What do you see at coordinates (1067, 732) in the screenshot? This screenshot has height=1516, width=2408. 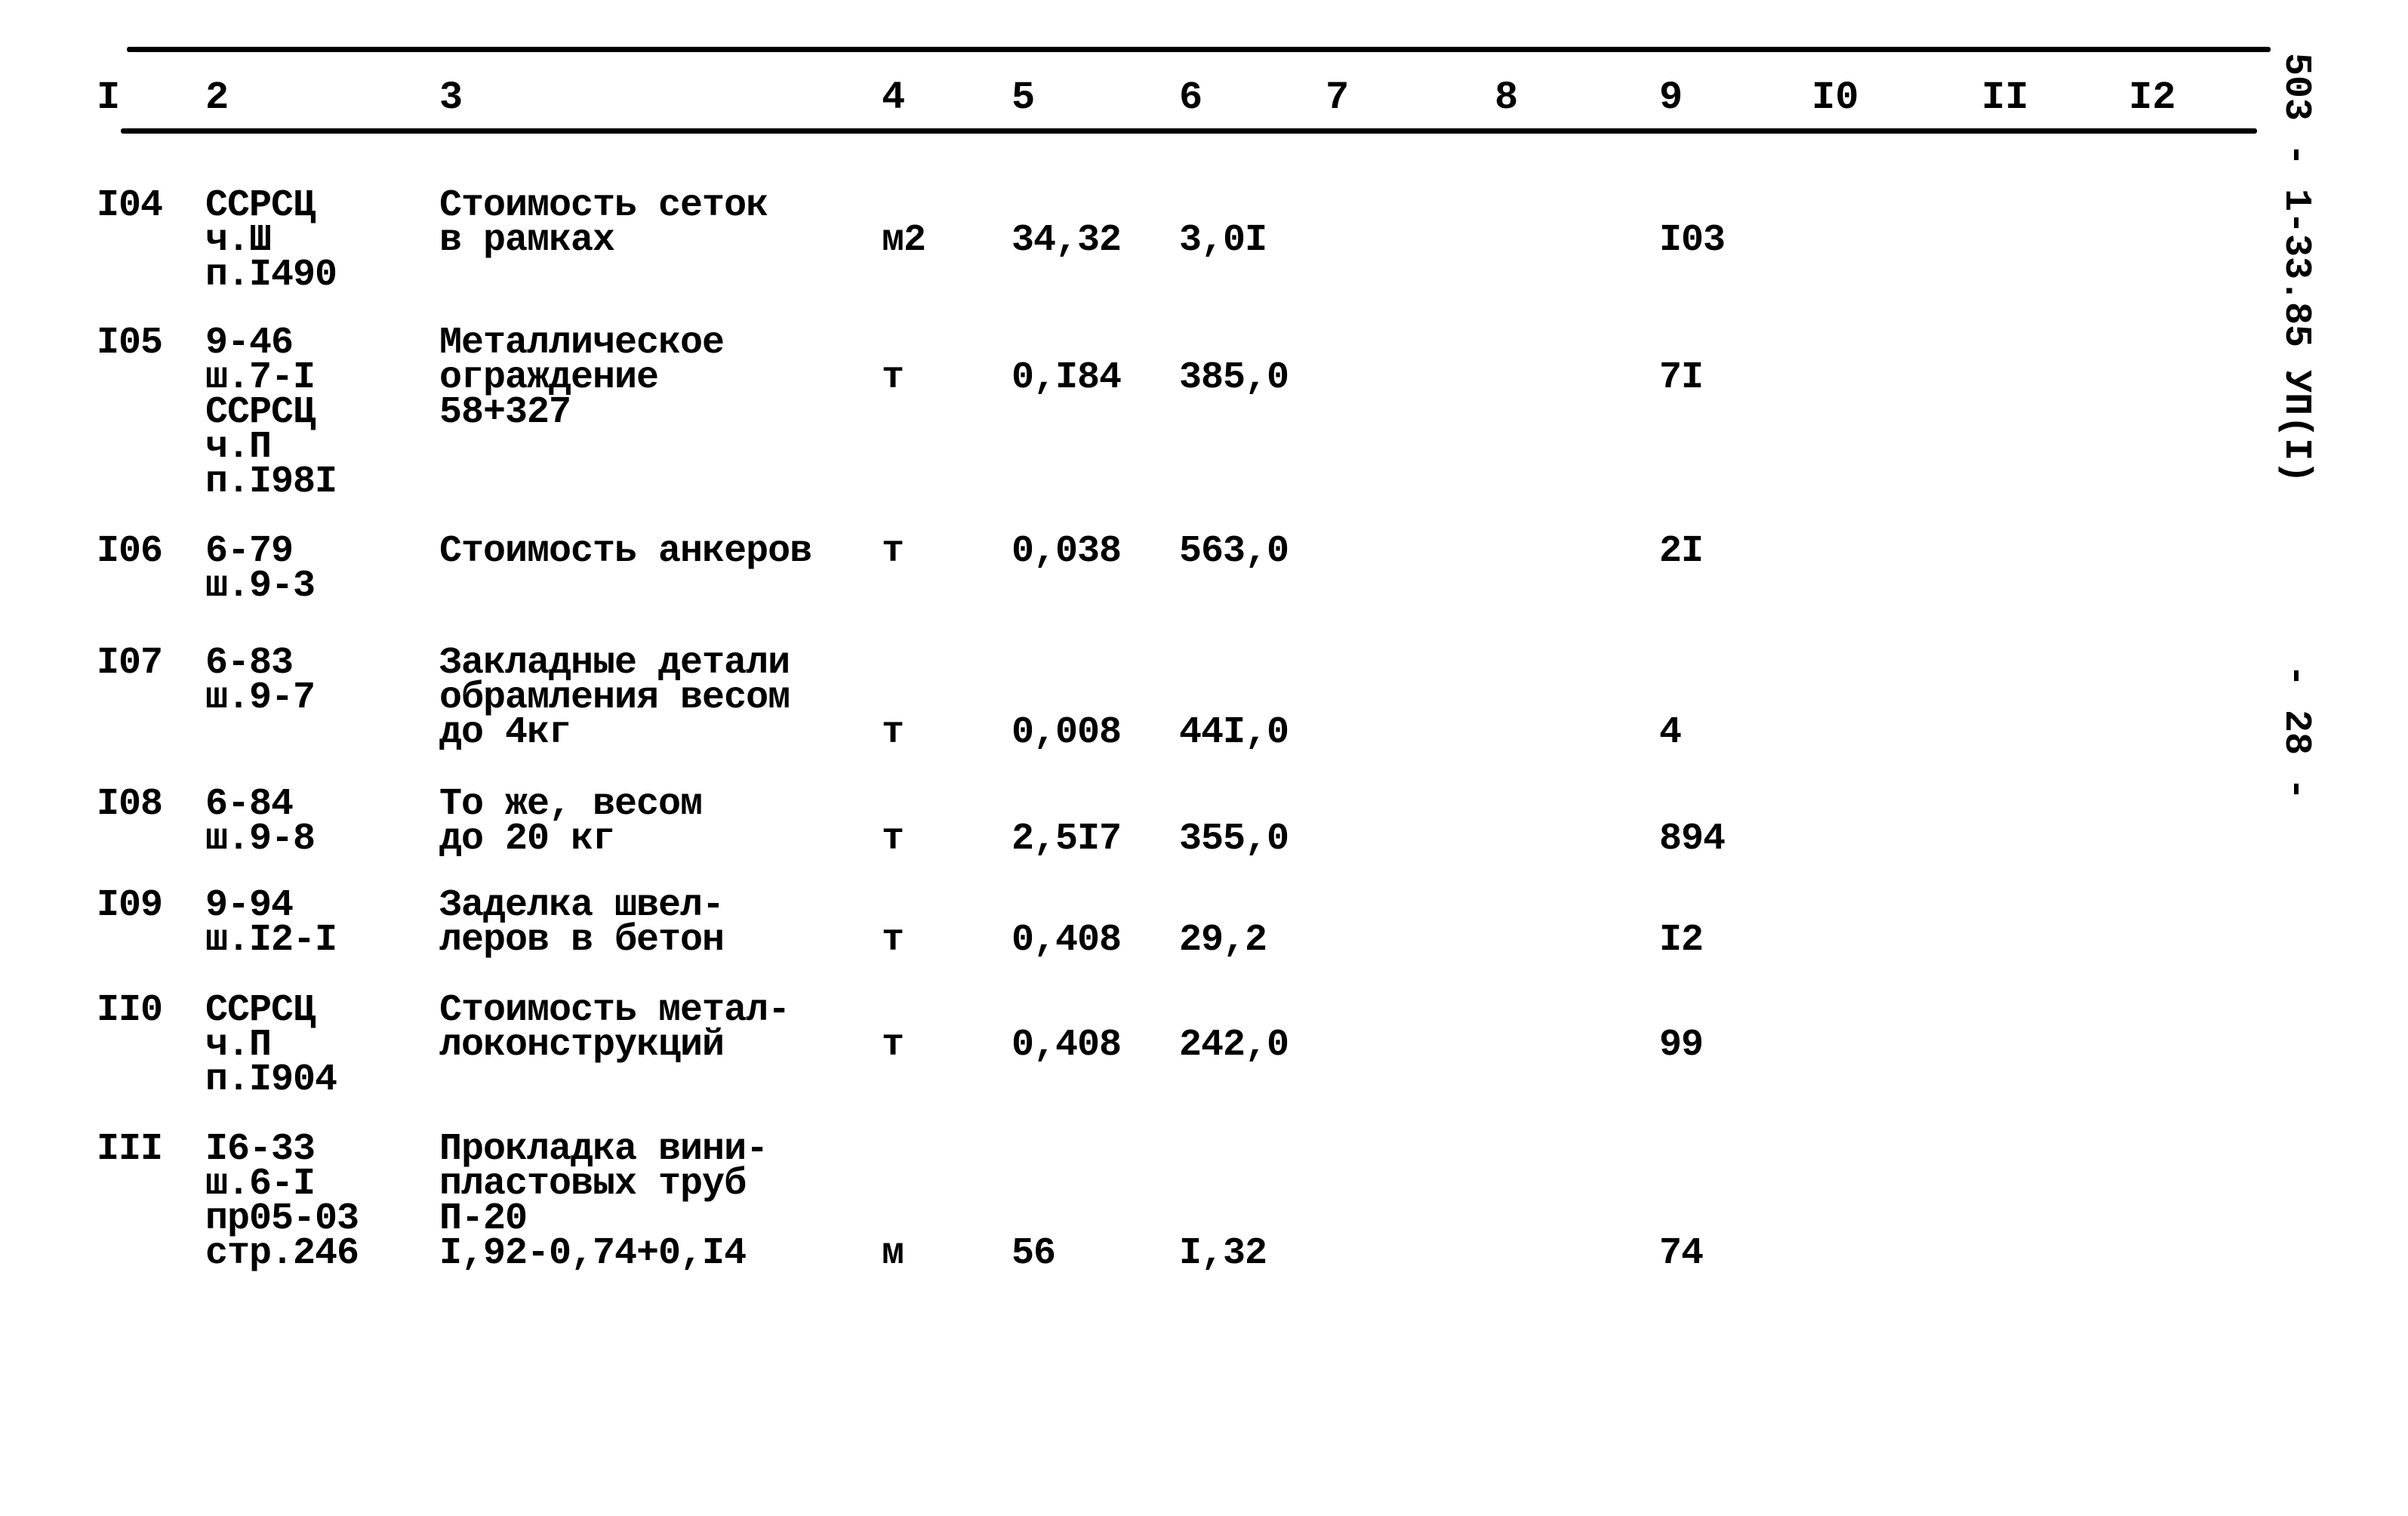 I see `quantity: 0,008` at bounding box center [1067, 732].